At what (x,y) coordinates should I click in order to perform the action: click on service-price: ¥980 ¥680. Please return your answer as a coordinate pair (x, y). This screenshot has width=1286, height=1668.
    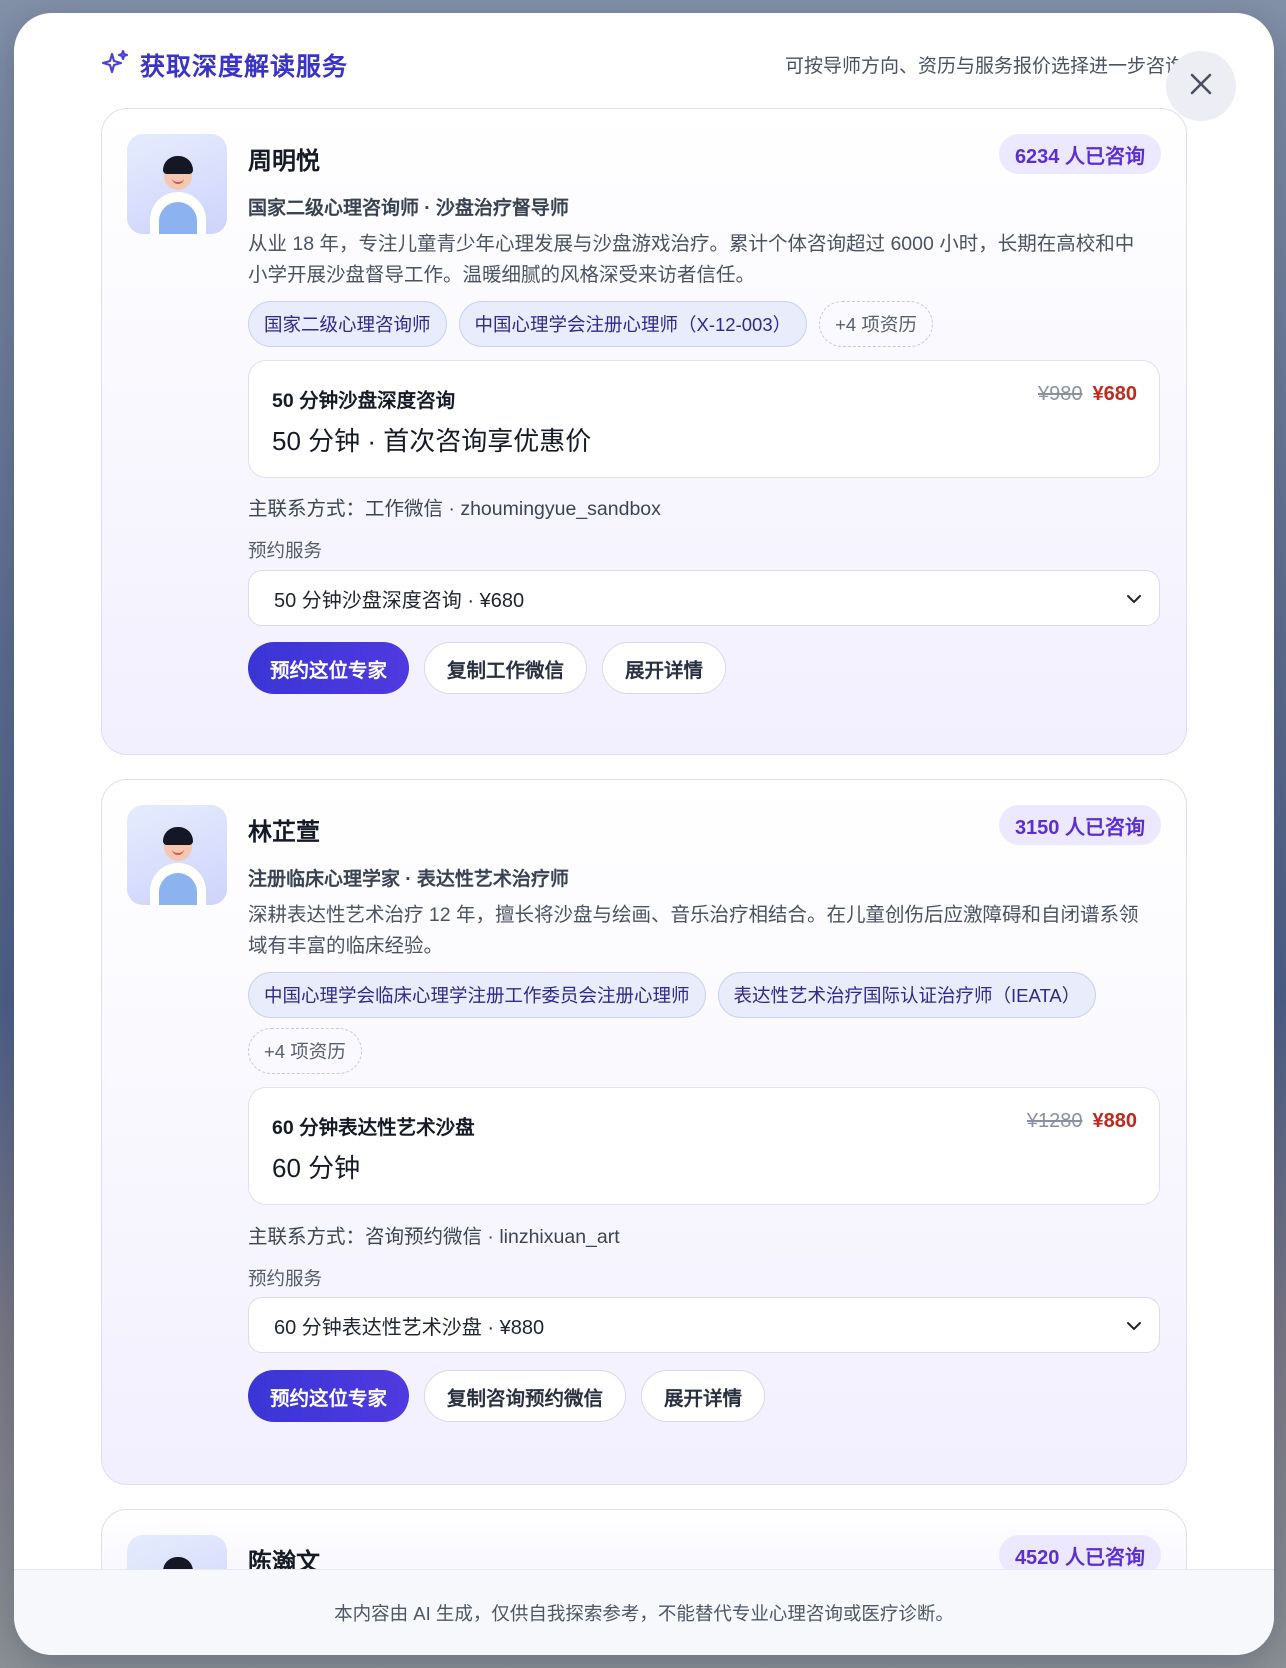
    Looking at the image, I should click on (1087, 394).